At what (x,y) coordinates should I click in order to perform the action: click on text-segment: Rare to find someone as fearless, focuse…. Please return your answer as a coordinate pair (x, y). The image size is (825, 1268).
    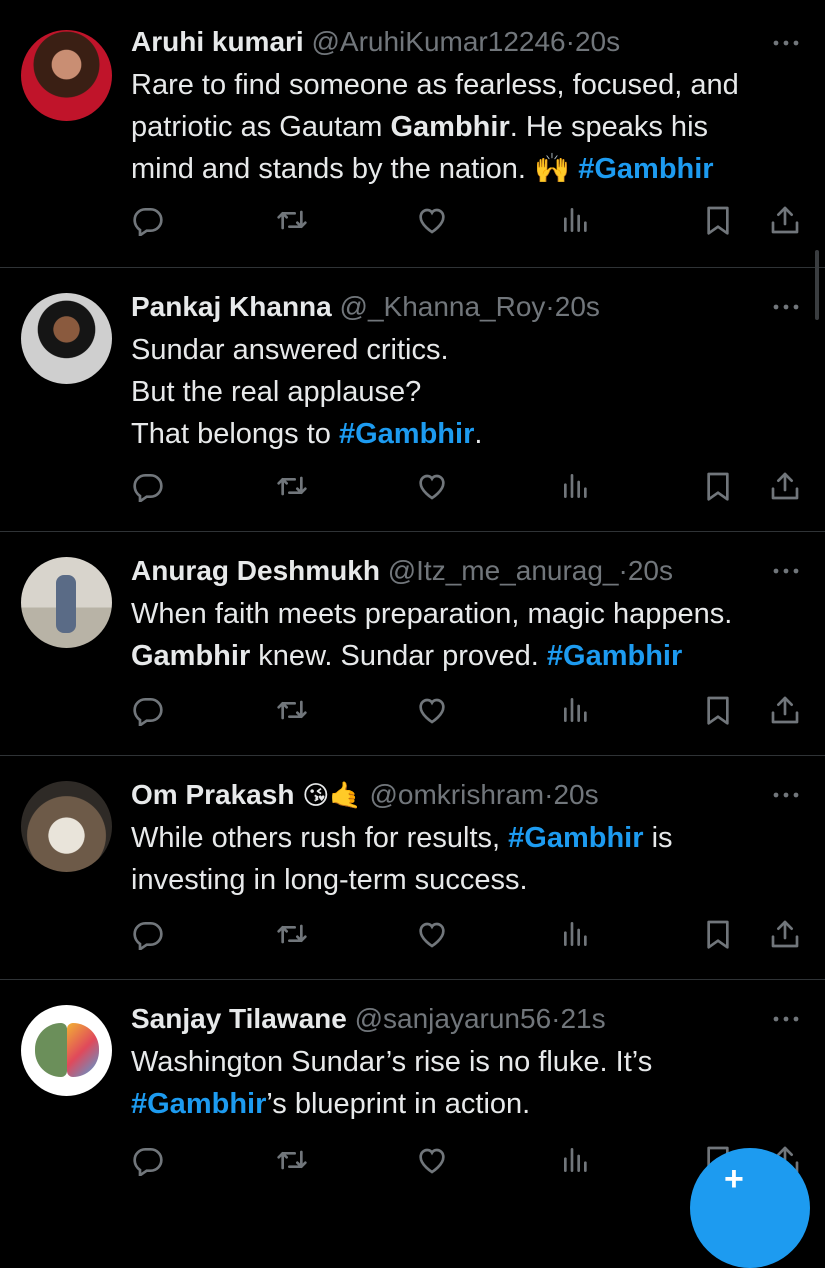
    Looking at the image, I should click on (435, 85).